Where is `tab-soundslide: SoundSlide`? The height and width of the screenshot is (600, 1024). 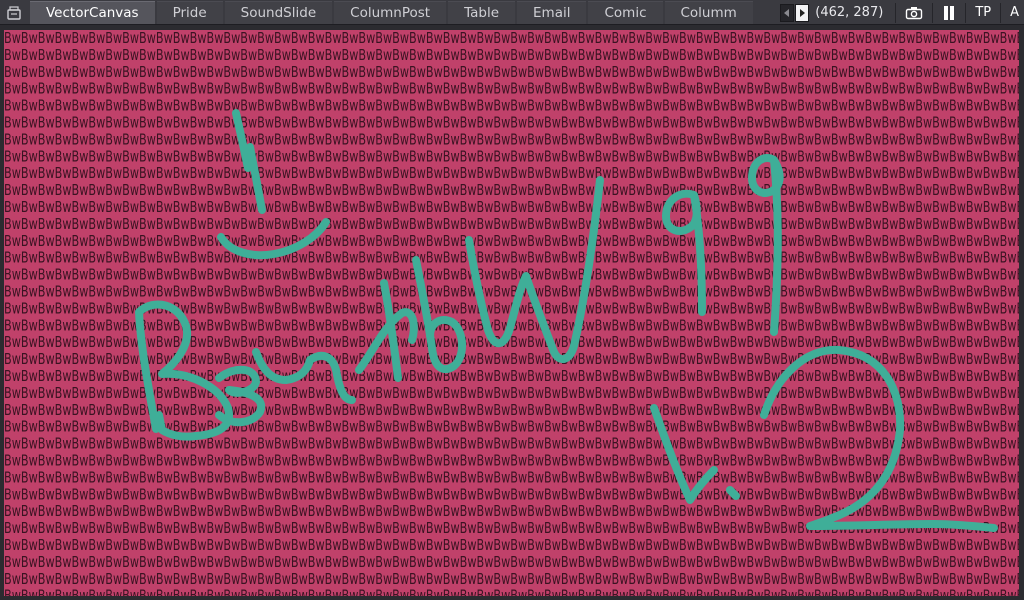
tab-soundslide: SoundSlide is located at coordinates (278, 12).